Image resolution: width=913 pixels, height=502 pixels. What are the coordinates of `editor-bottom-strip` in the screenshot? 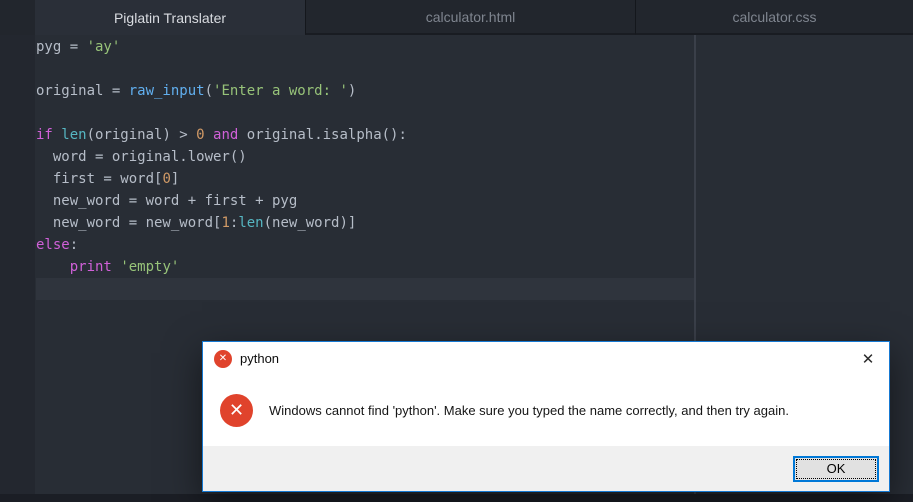 It's located at (456, 498).